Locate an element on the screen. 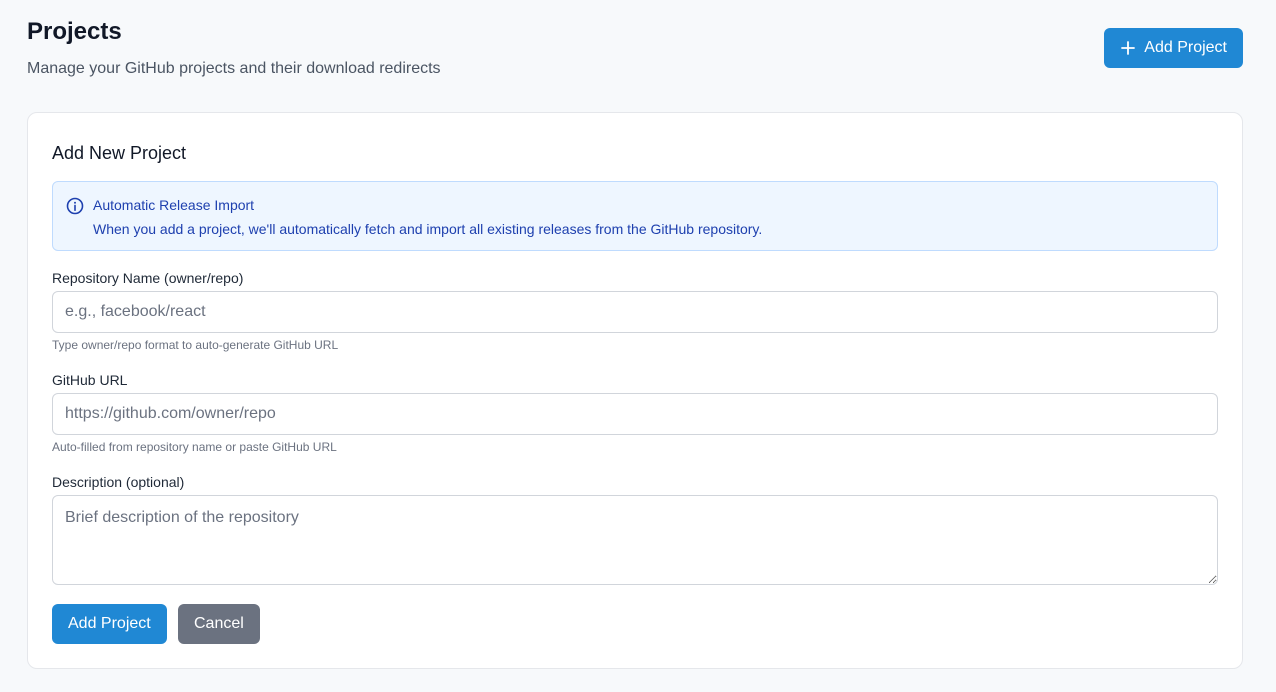 Image resolution: width=1276 pixels, height=692 pixels. add-project-button-label: Add Project is located at coordinates (1185, 47).